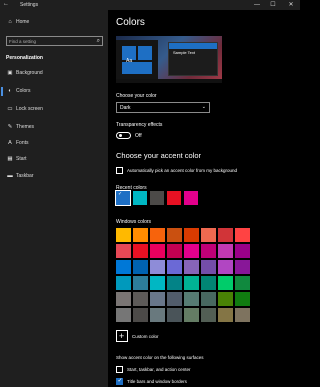 The height and width of the screenshot is (387, 320). I want to click on sidebar-item-home: ⌂ Home, so click(54, 23).